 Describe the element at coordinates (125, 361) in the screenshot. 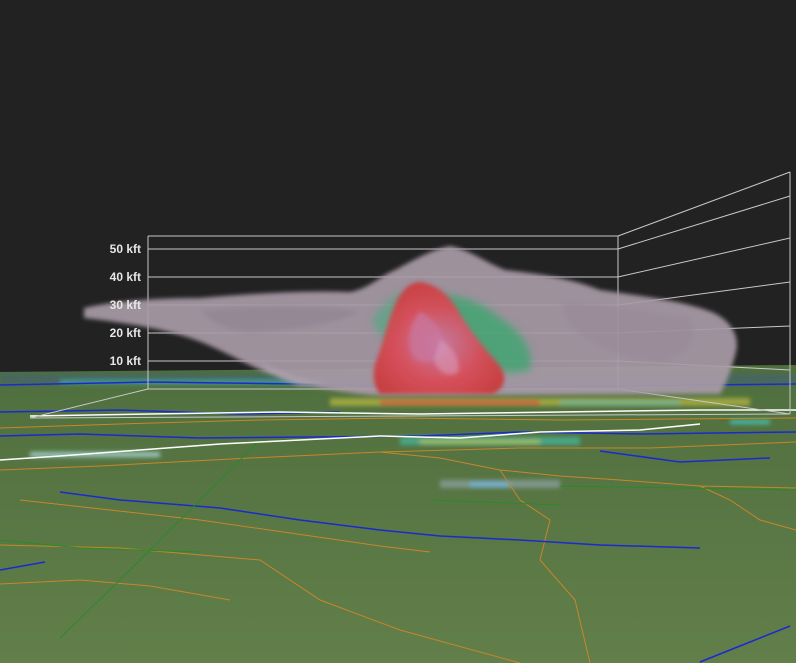

I see `altitude-label-10kft: 10 kft` at that location.